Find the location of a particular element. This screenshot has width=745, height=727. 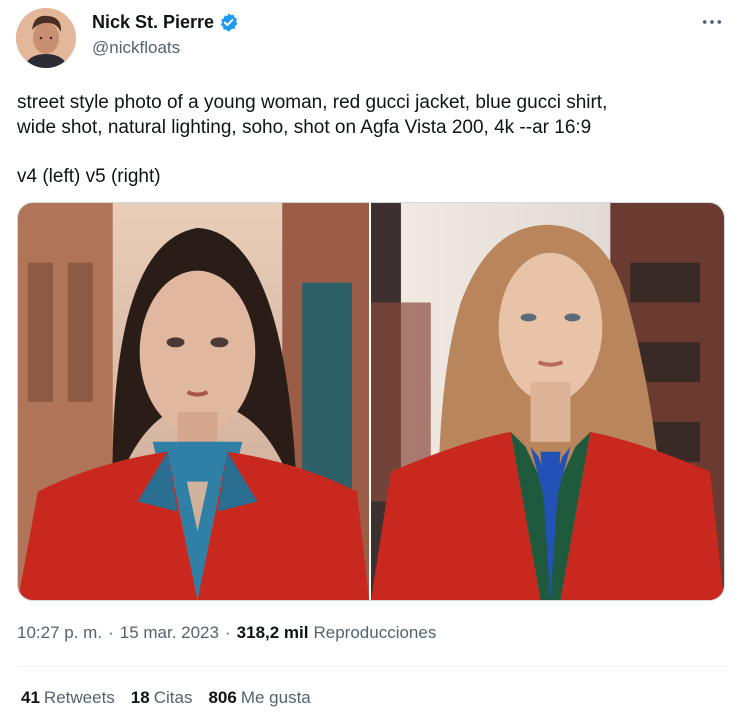

likes-label: Me gusta is located at coordinates (275, 697).